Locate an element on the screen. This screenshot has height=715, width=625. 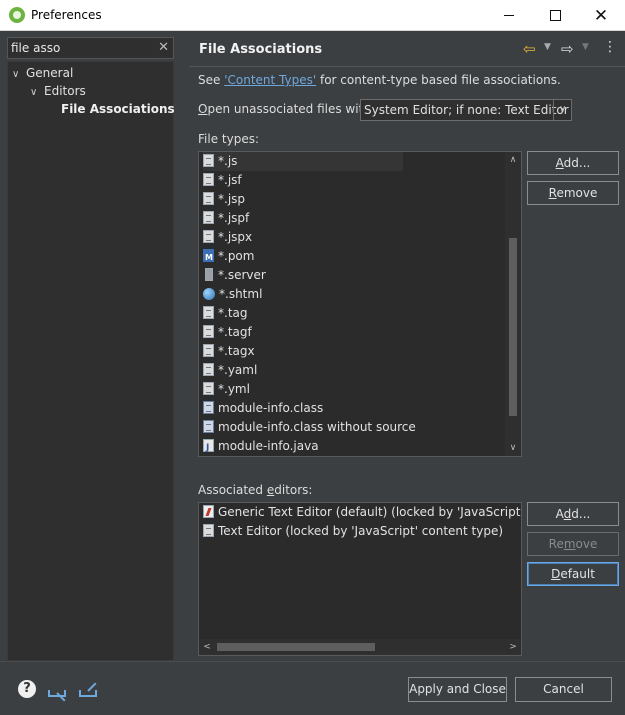
list-item: *.tag is located at coordinates (225, 313).